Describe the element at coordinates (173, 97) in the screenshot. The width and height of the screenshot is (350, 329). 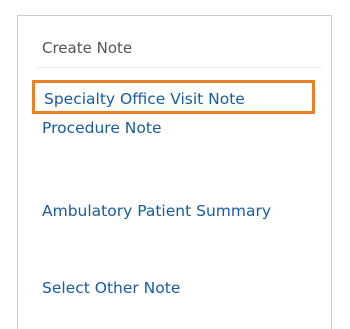
I see `menu-item-specialty-office-visit-note: Specialty Office Visit Note` at that location.